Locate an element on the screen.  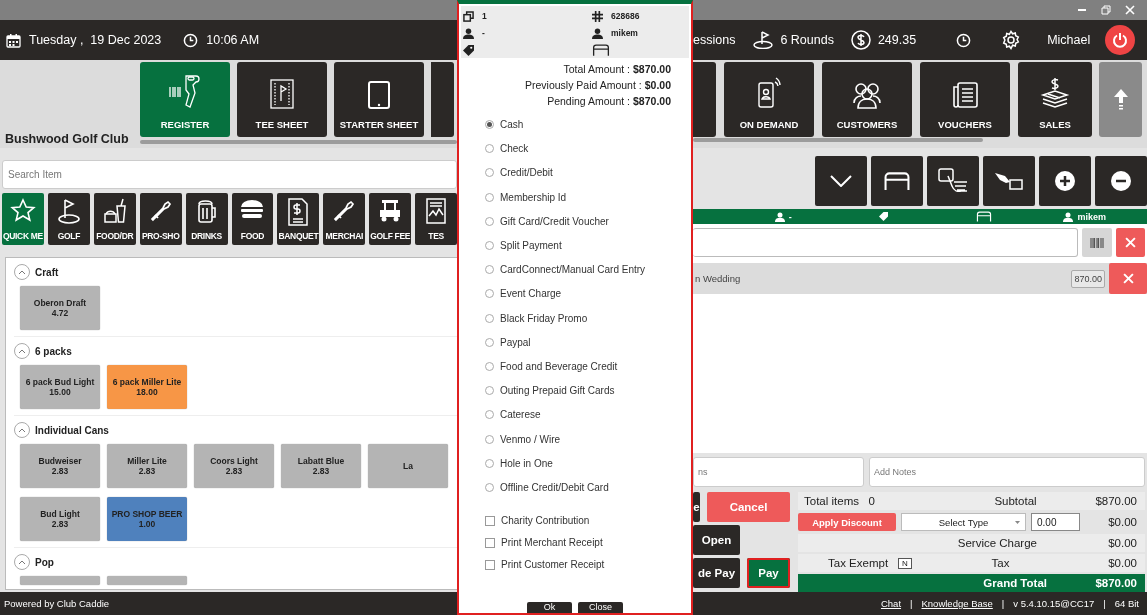
section-title: Individual Cans is located at coordinates (72, 430).